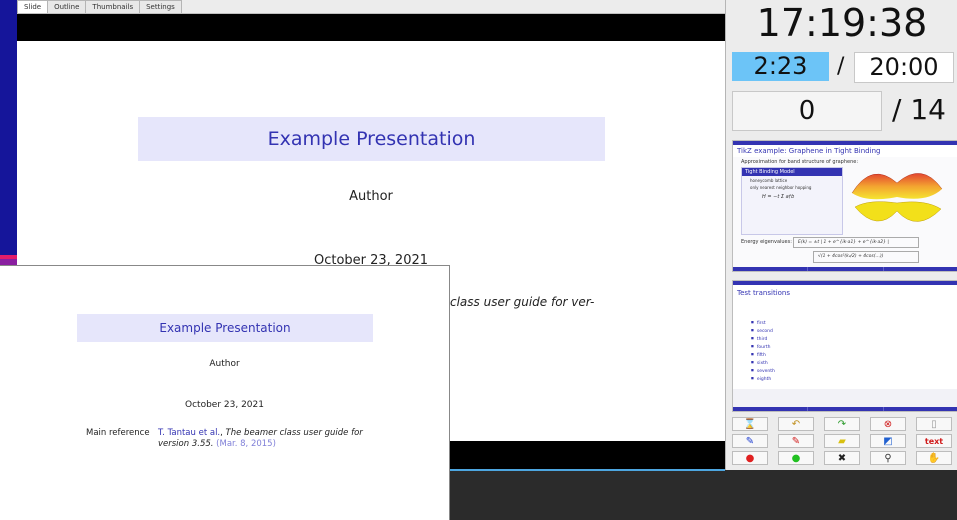 Image resolution: width=957 pixels, height=520 pixels. What do you see at coordinates (807, 111) in the screenshot?
I see `page-number-input: 0` at bounding box center [807, 111].